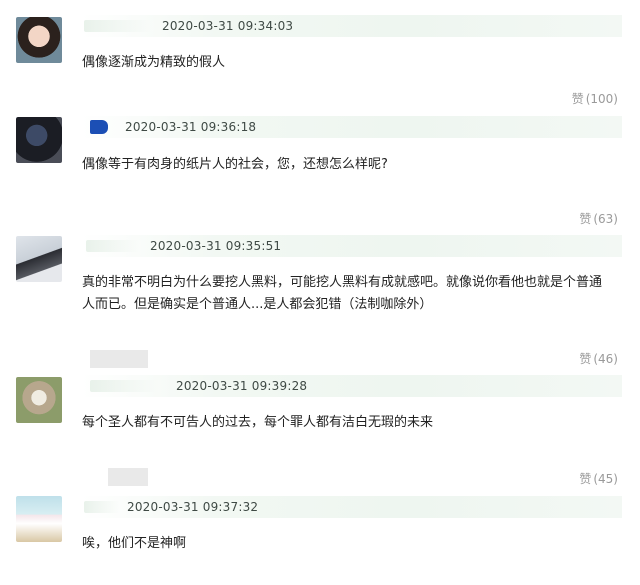 This screenshot has height=585, width=640. I want to click on like-button: 赞 (45), so click(598, 479).